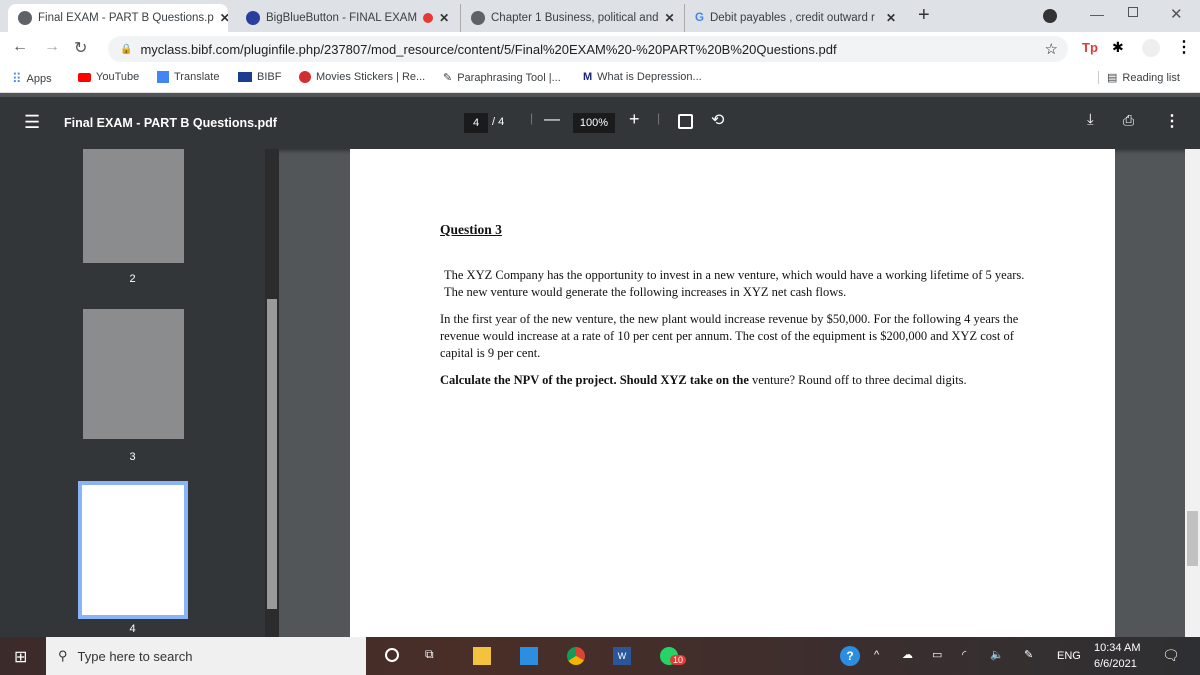 The image size is (1200, 675). Describe the element at coordinates (20, 47) in the screenshot. I see `back-button: ←` at that location.